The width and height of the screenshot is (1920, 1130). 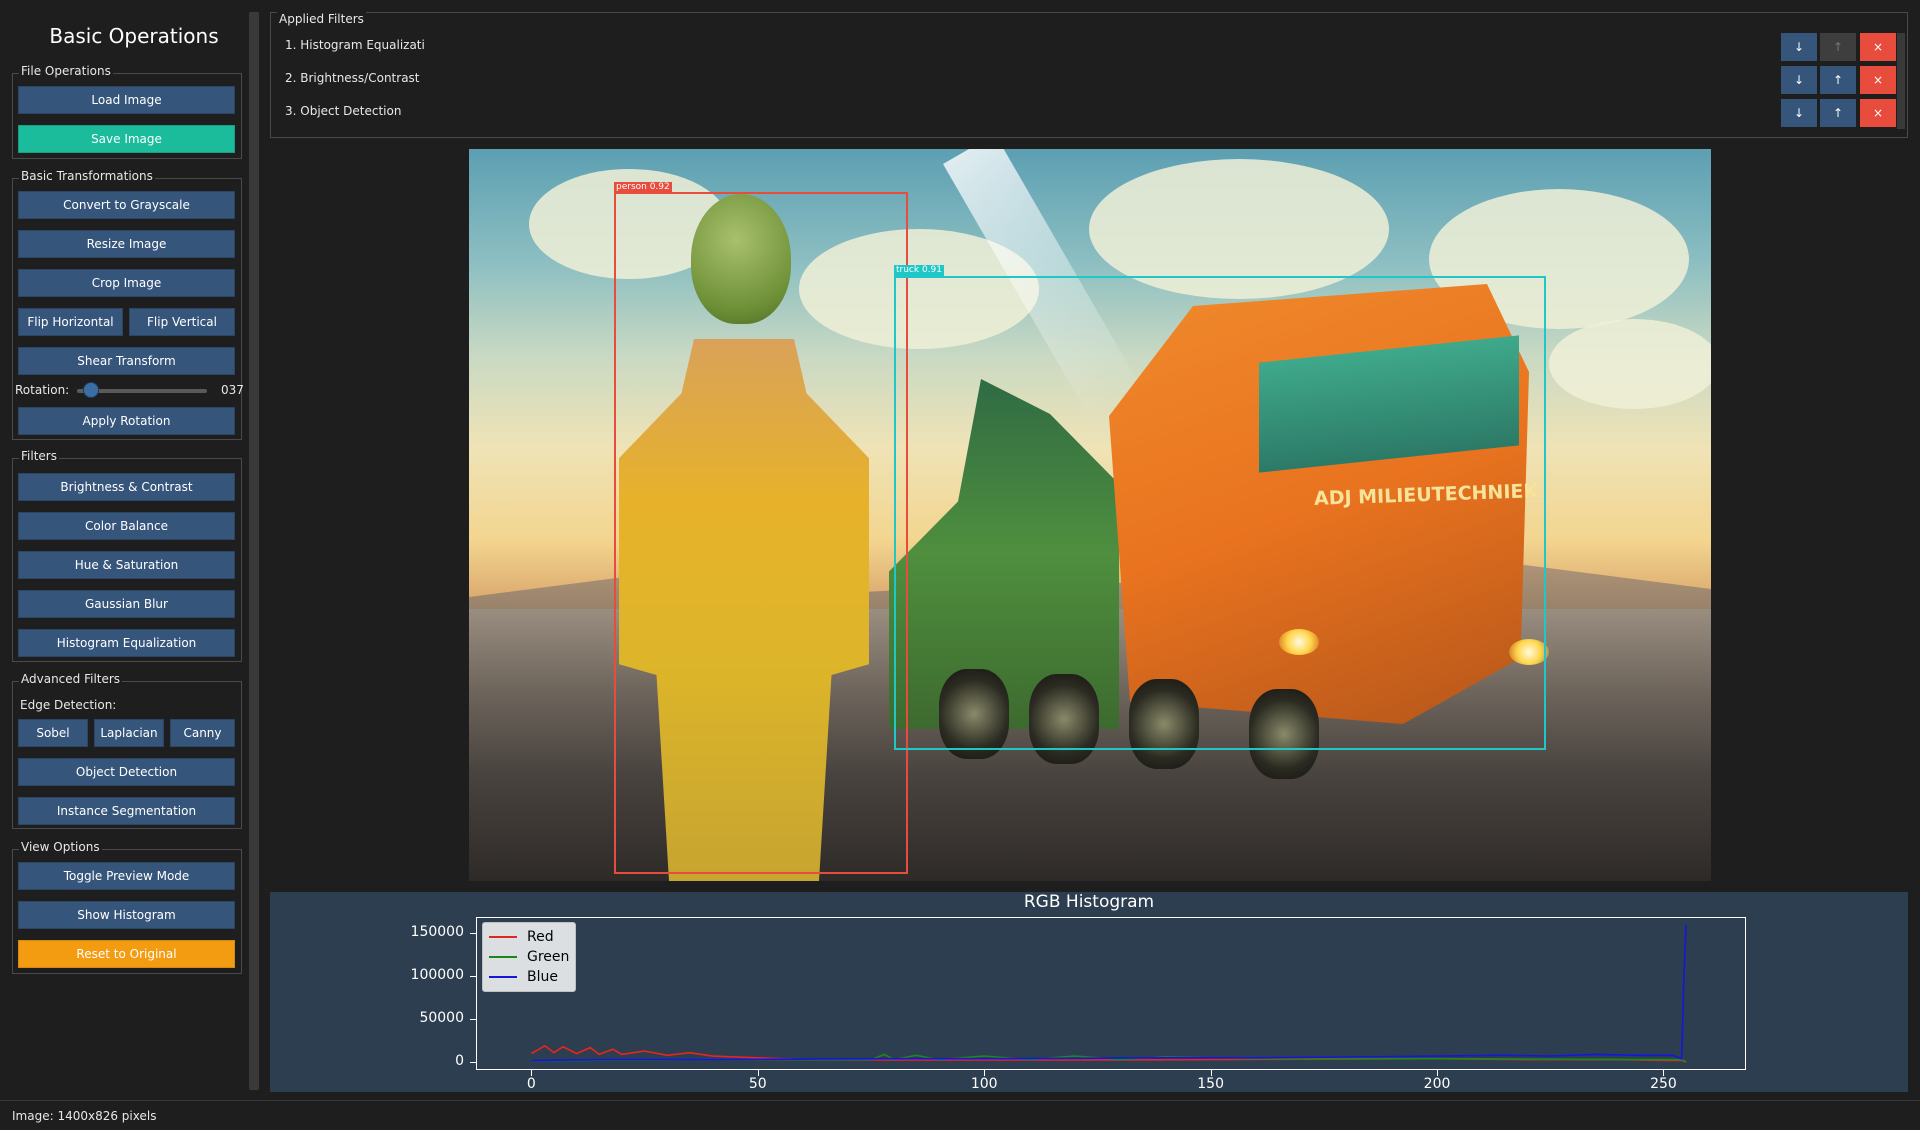 I want to click on x-tick-label: 250, so click(x=1663, y=1084).